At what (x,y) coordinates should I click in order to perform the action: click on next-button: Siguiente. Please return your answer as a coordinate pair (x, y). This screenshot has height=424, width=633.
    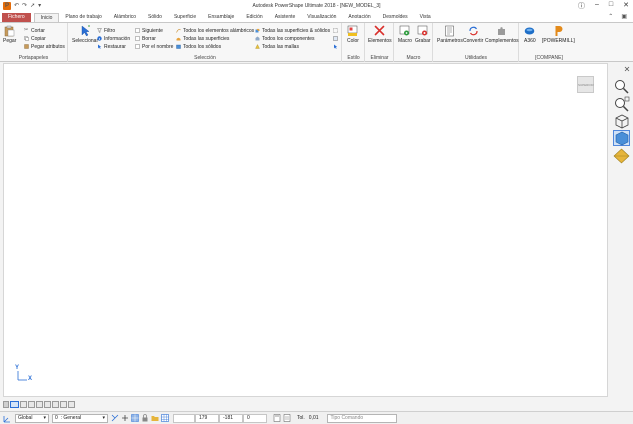
    Looking at the image, I should click on (149, 30).